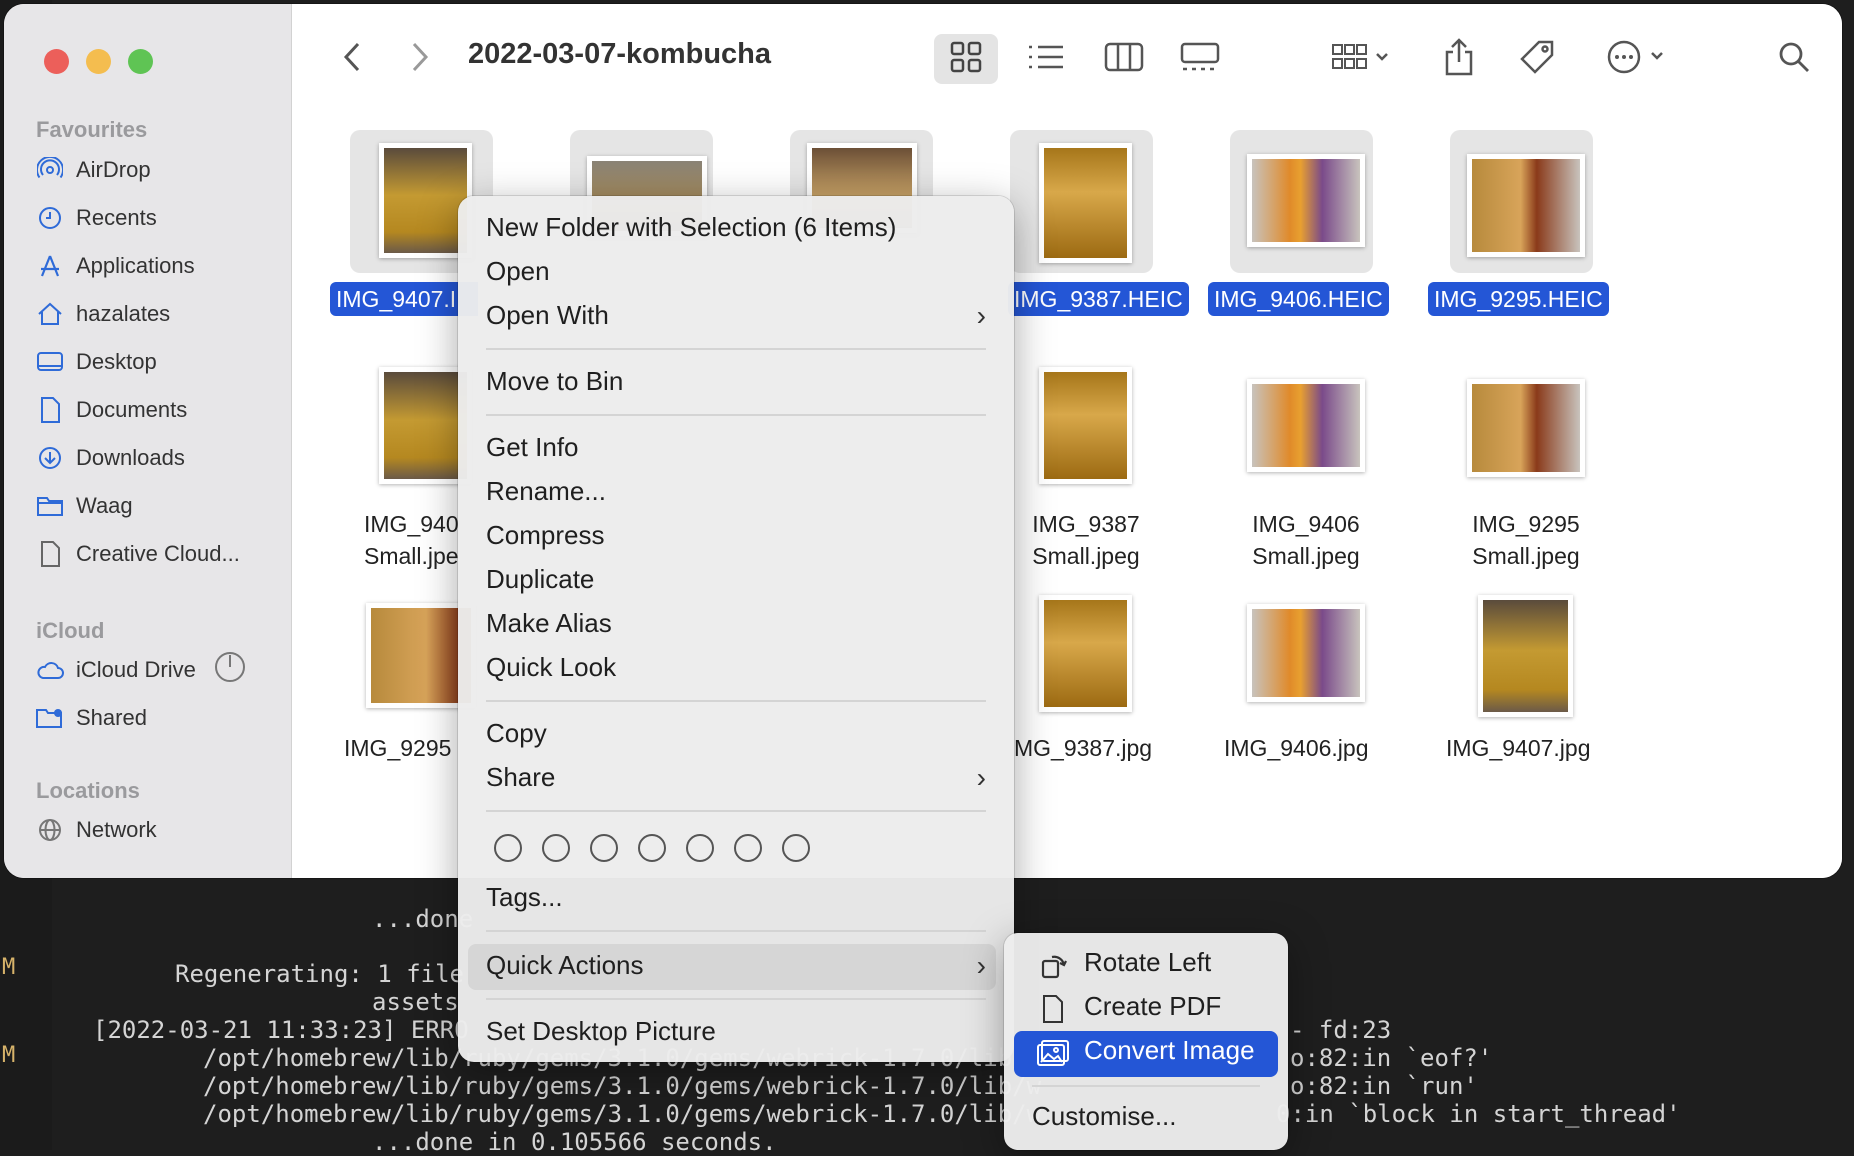  I want to click on menu-item-set-desktop-picture: Set Desktop Picture, so click(601, 1031).